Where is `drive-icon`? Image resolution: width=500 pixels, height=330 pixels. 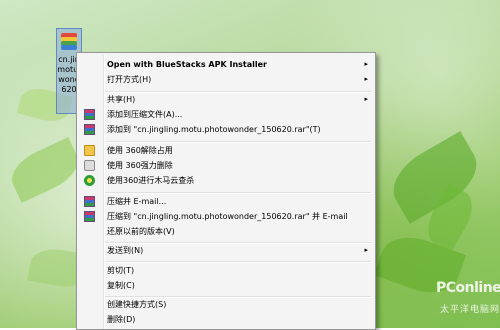
drive-icon is located at coordinates (89, 165).